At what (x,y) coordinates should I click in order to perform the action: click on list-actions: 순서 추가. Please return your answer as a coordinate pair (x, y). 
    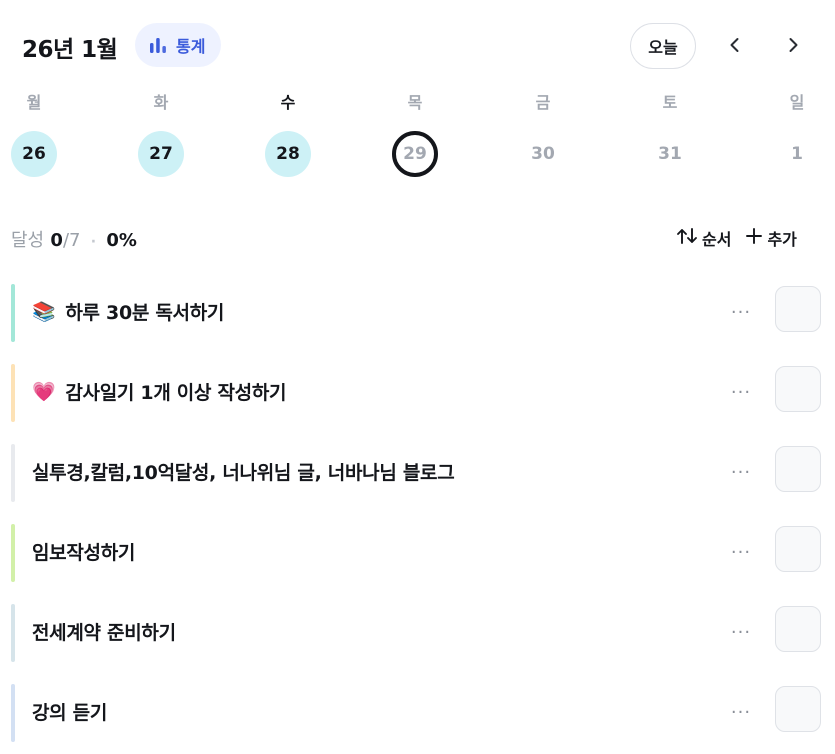
    Looking at the image, I should click on (736, 238).